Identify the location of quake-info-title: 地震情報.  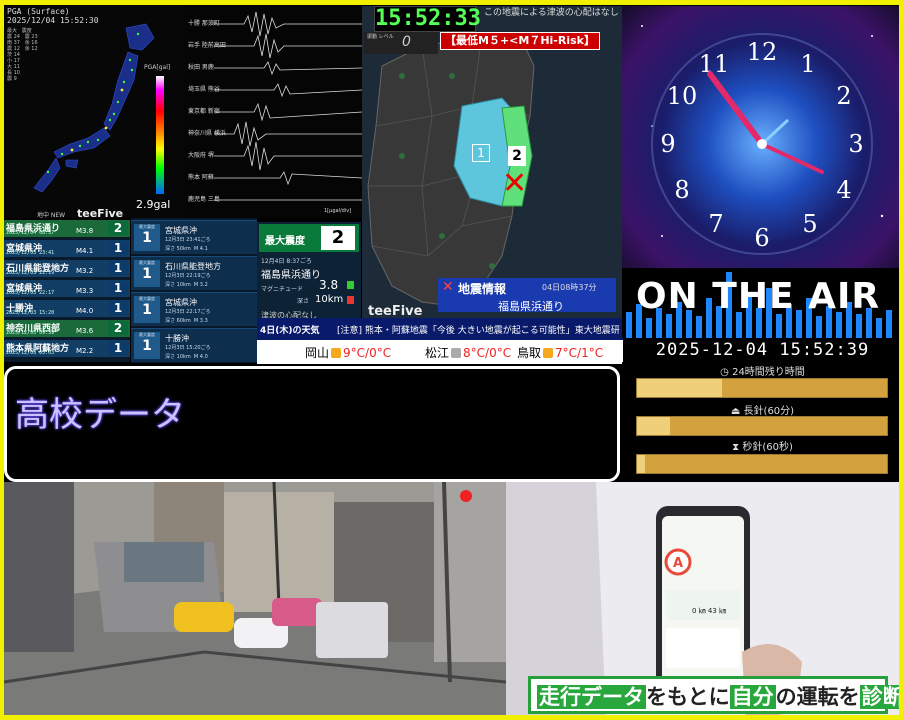
(482, 289).